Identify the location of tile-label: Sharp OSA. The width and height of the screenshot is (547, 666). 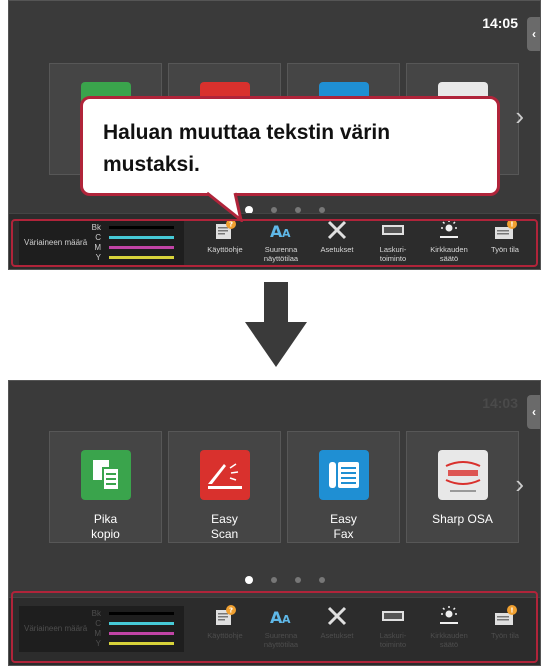
(462, 519).